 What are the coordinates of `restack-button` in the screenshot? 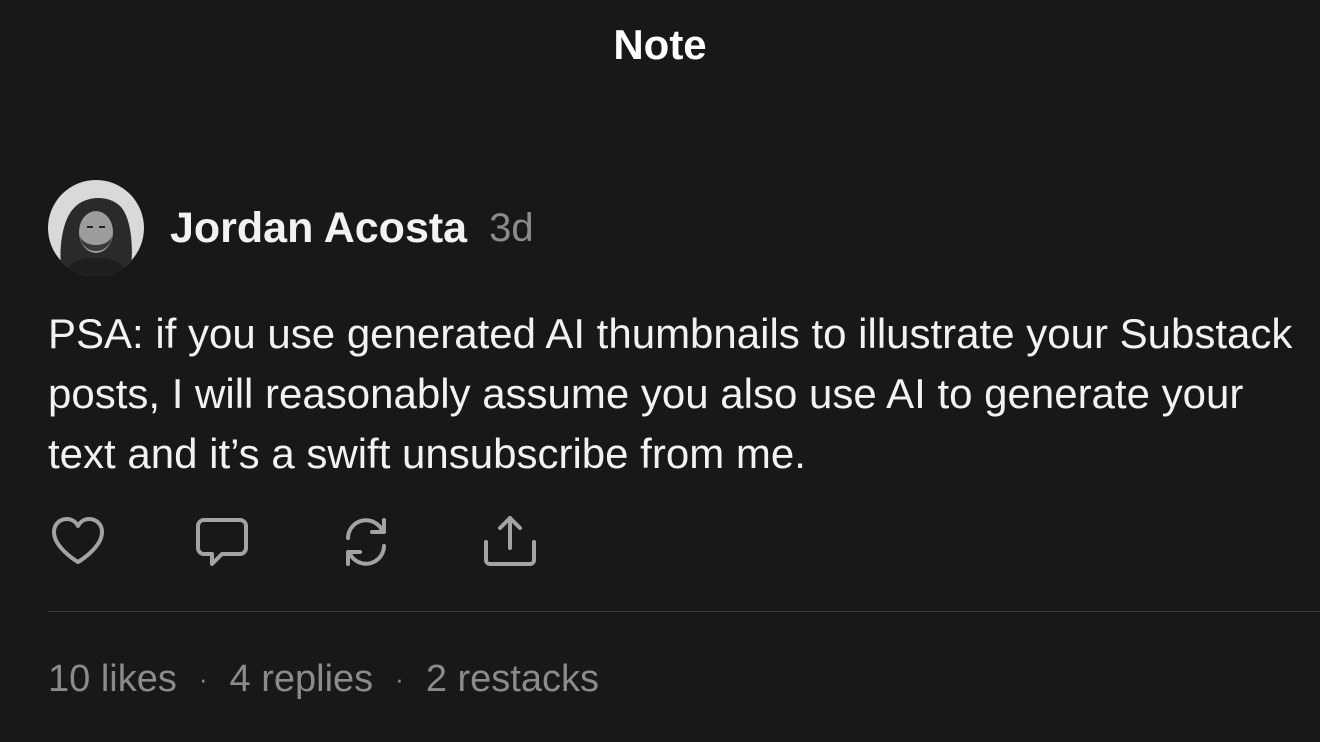 It's located at (366, 542).